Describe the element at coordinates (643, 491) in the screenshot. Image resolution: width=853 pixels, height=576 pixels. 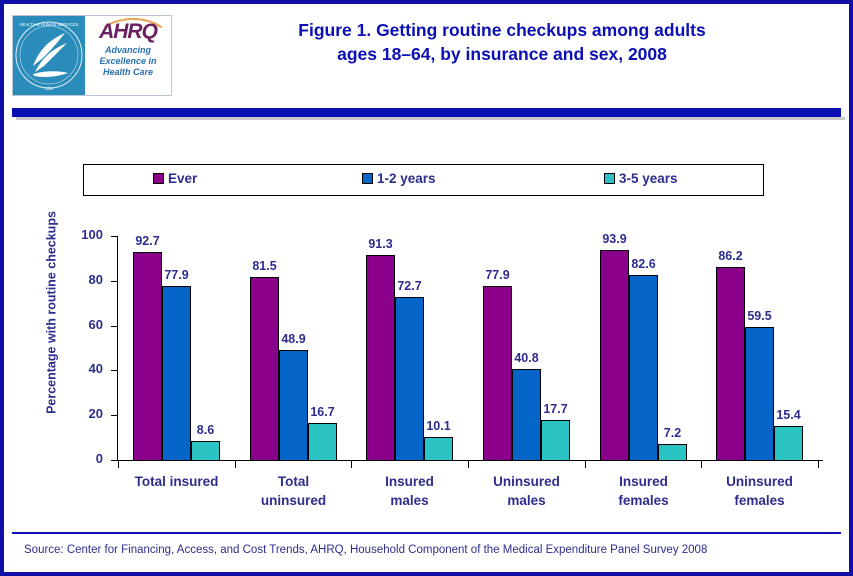
I see `x-category-label: Insured females` at that location.